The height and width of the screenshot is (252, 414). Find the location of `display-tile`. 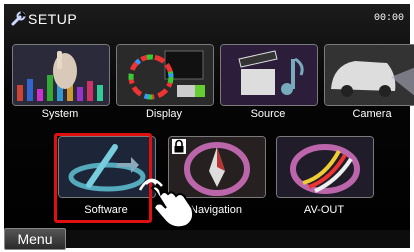

display-tile is located at coordinates (165, 75).